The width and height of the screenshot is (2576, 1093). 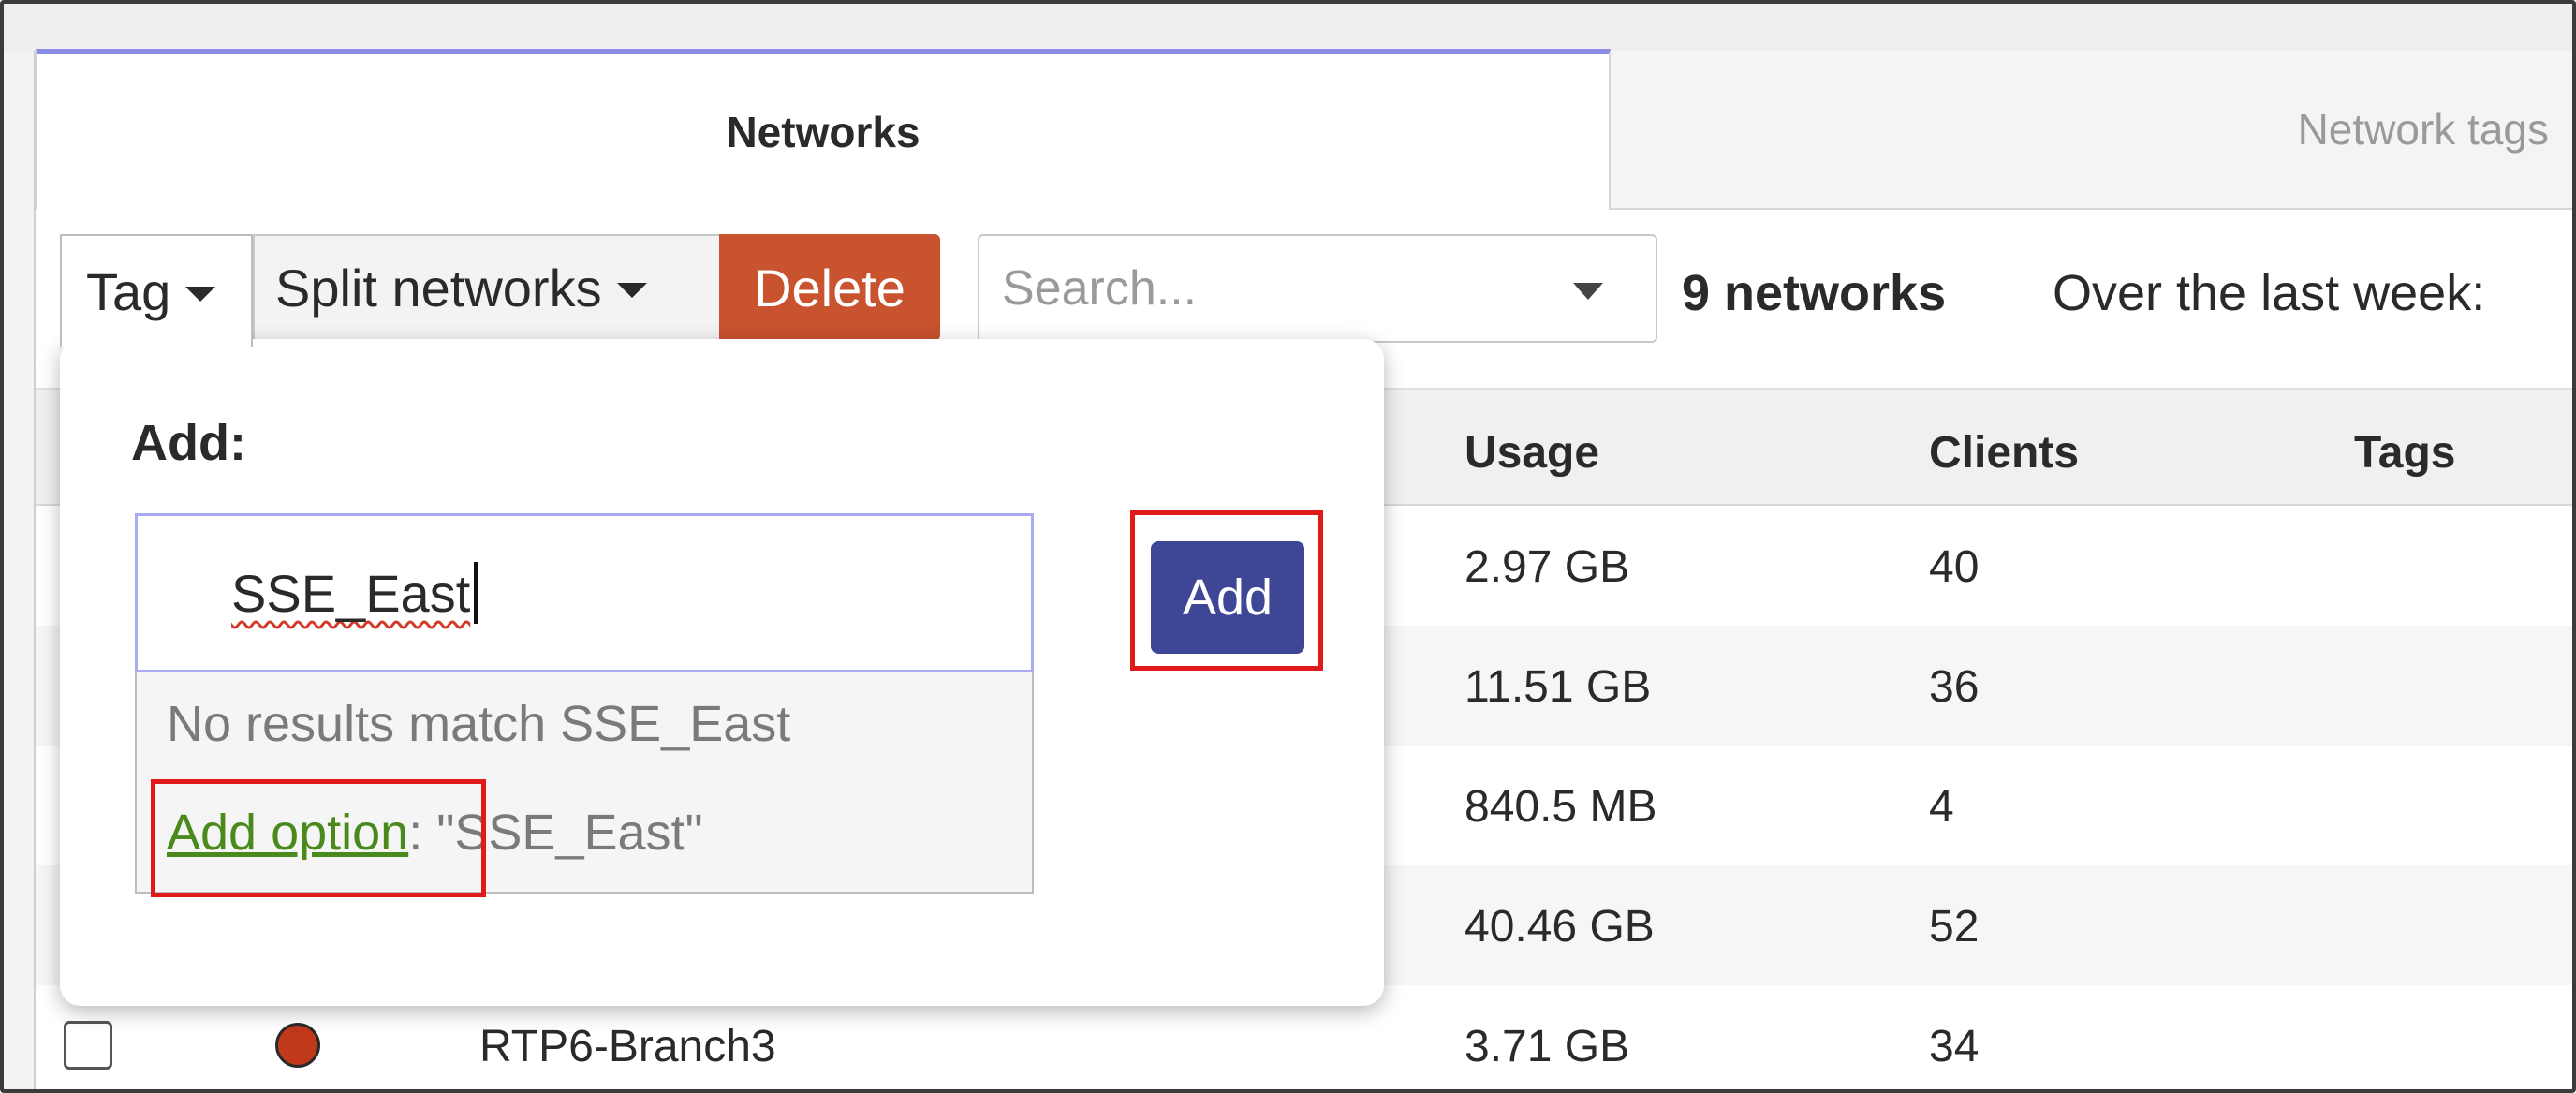 What do you see at coordinates (2423, 129) in the screenshot?
I see `tab-network-tags-label: Network tags` at bounding box center [2423, 129].